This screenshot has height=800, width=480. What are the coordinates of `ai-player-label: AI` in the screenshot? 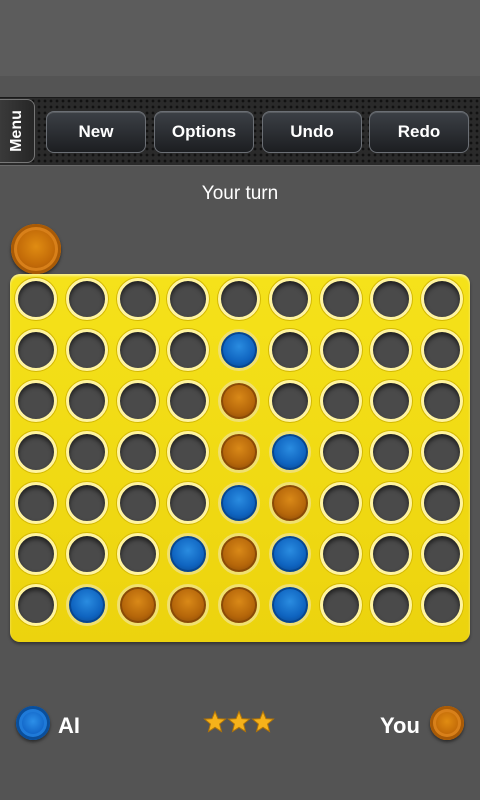 It's located at (69, 725).